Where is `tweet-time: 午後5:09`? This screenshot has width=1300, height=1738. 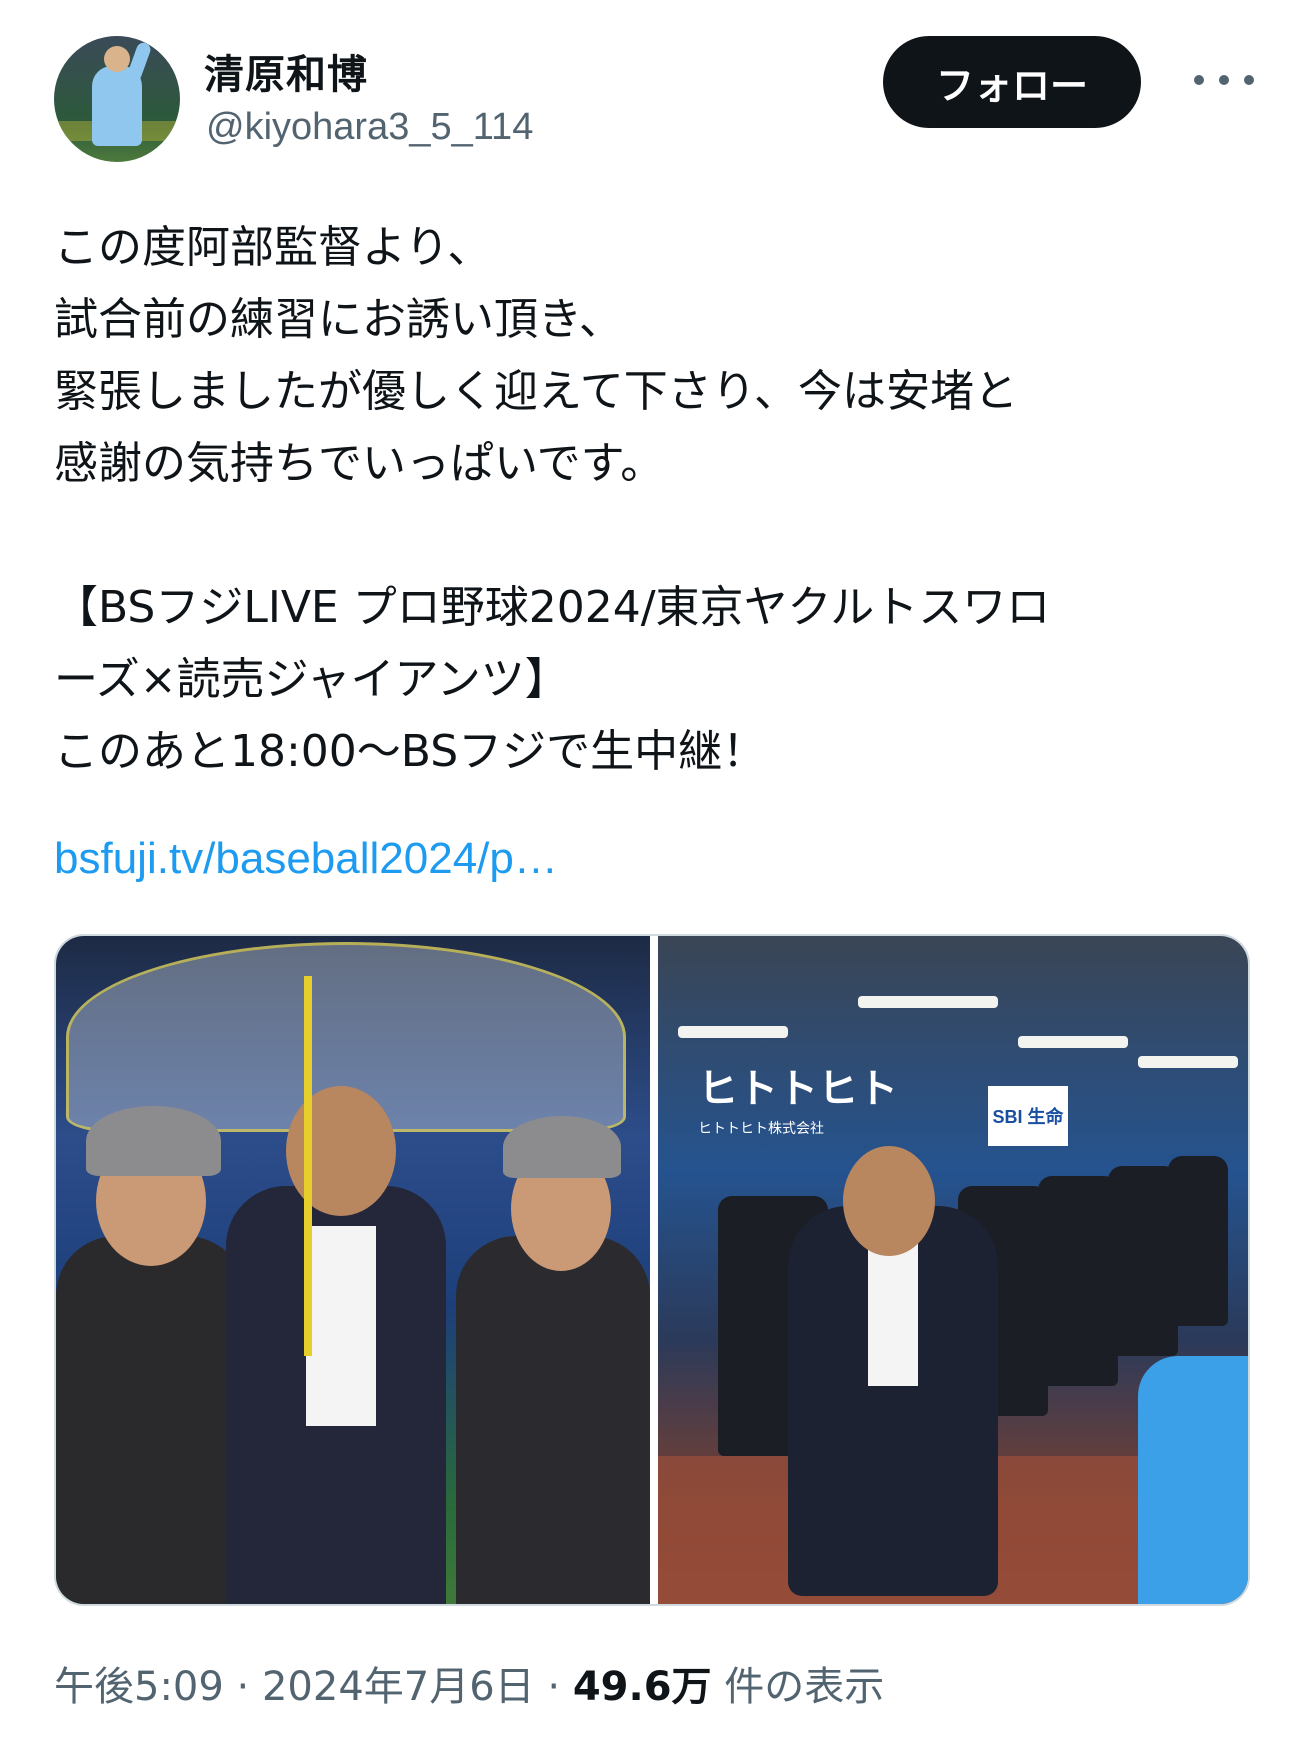 tweet-time: 午後5:09 is located at coordinates (139, 1687).